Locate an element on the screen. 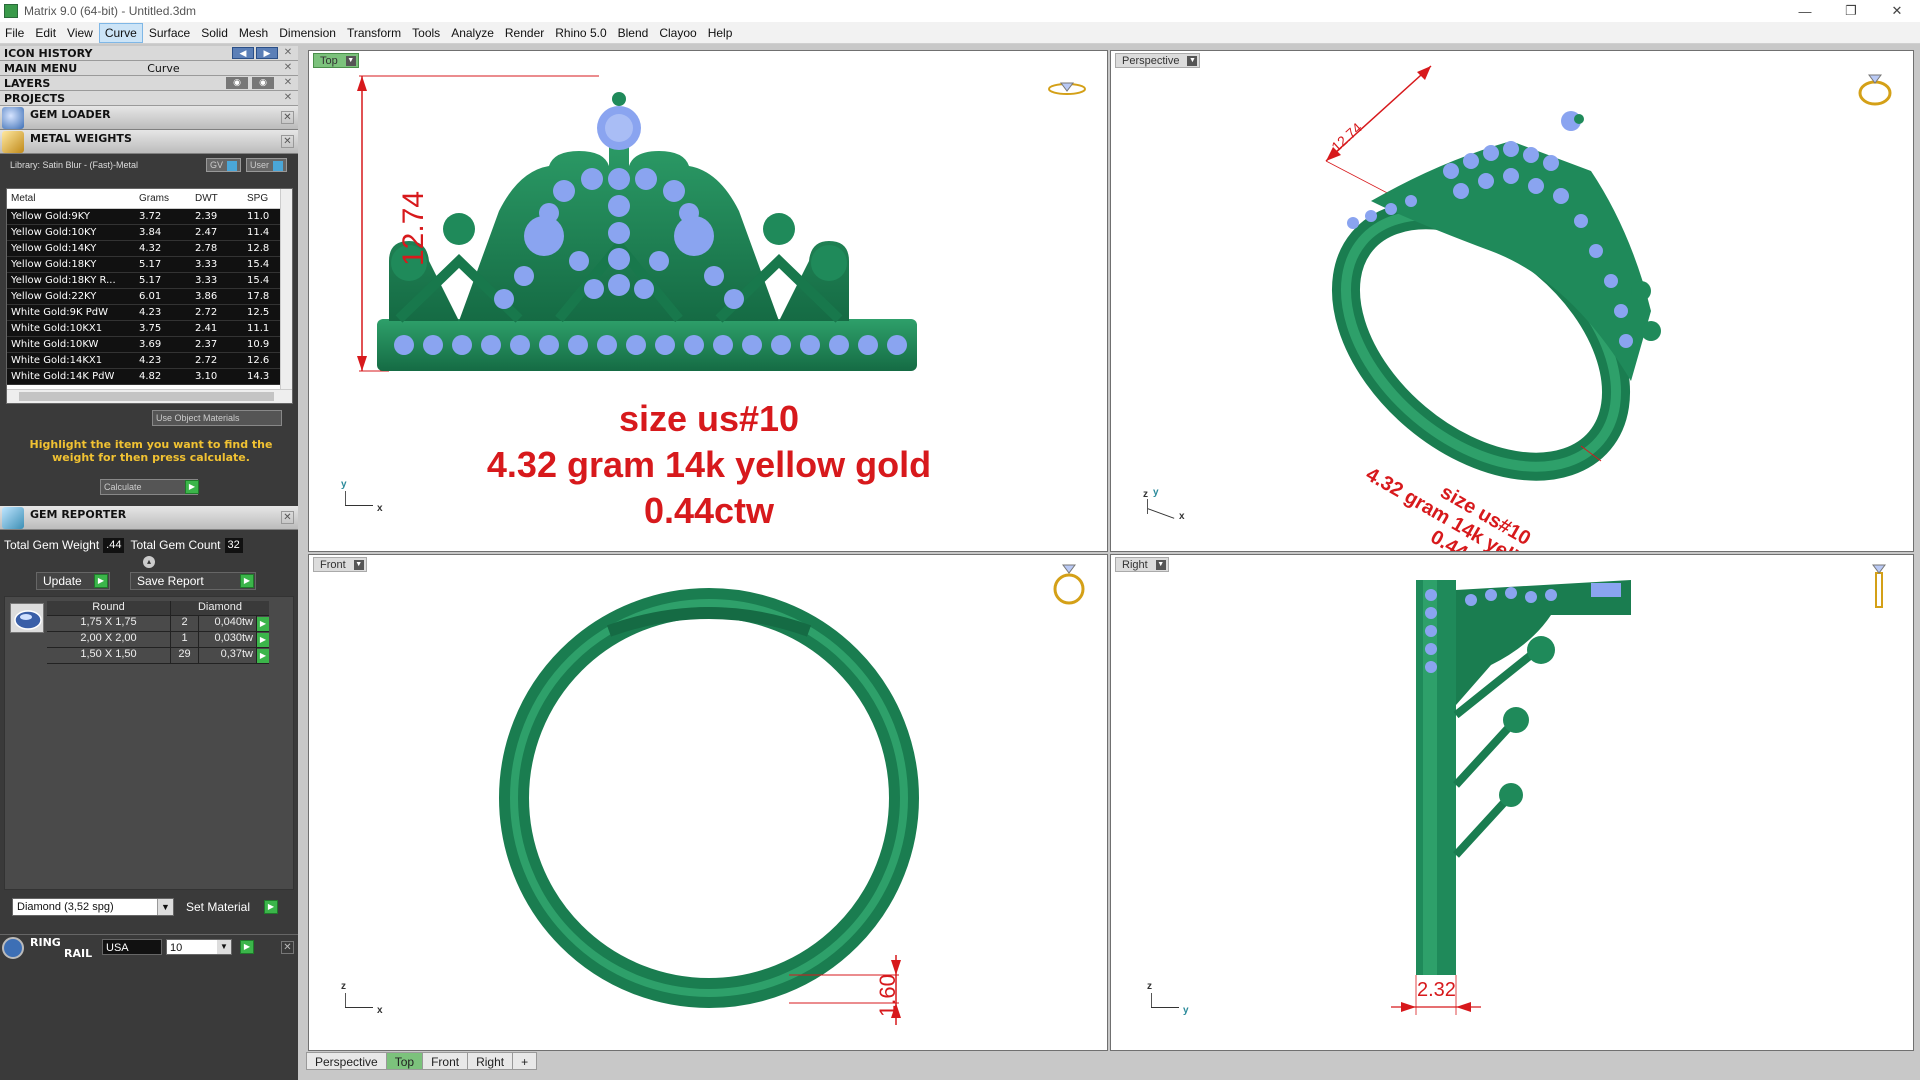 This screenshot has height=1080, width=1920. save-report-button: Save Report is located at coordinates (193, 581).